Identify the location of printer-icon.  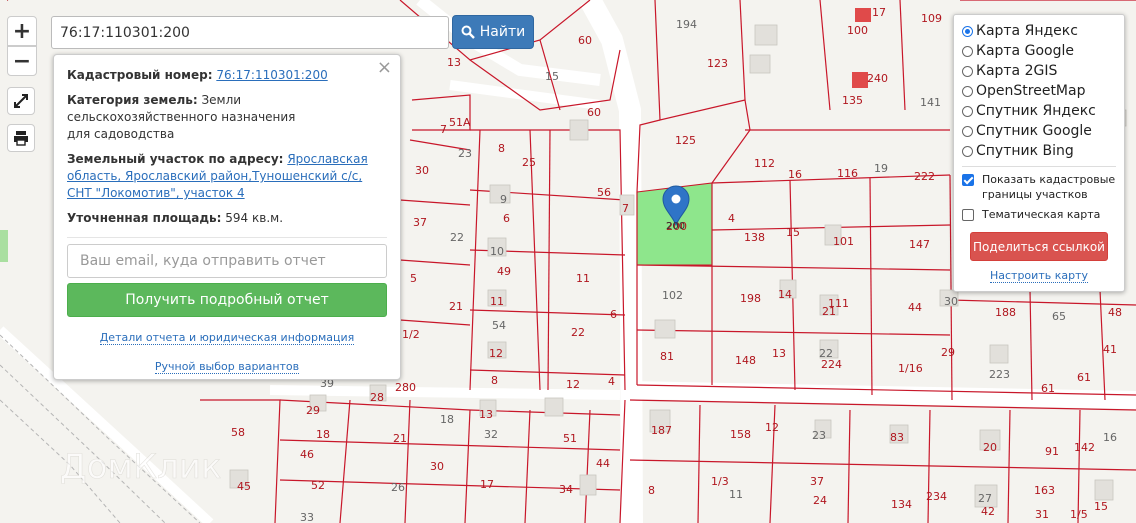
(21, 138).